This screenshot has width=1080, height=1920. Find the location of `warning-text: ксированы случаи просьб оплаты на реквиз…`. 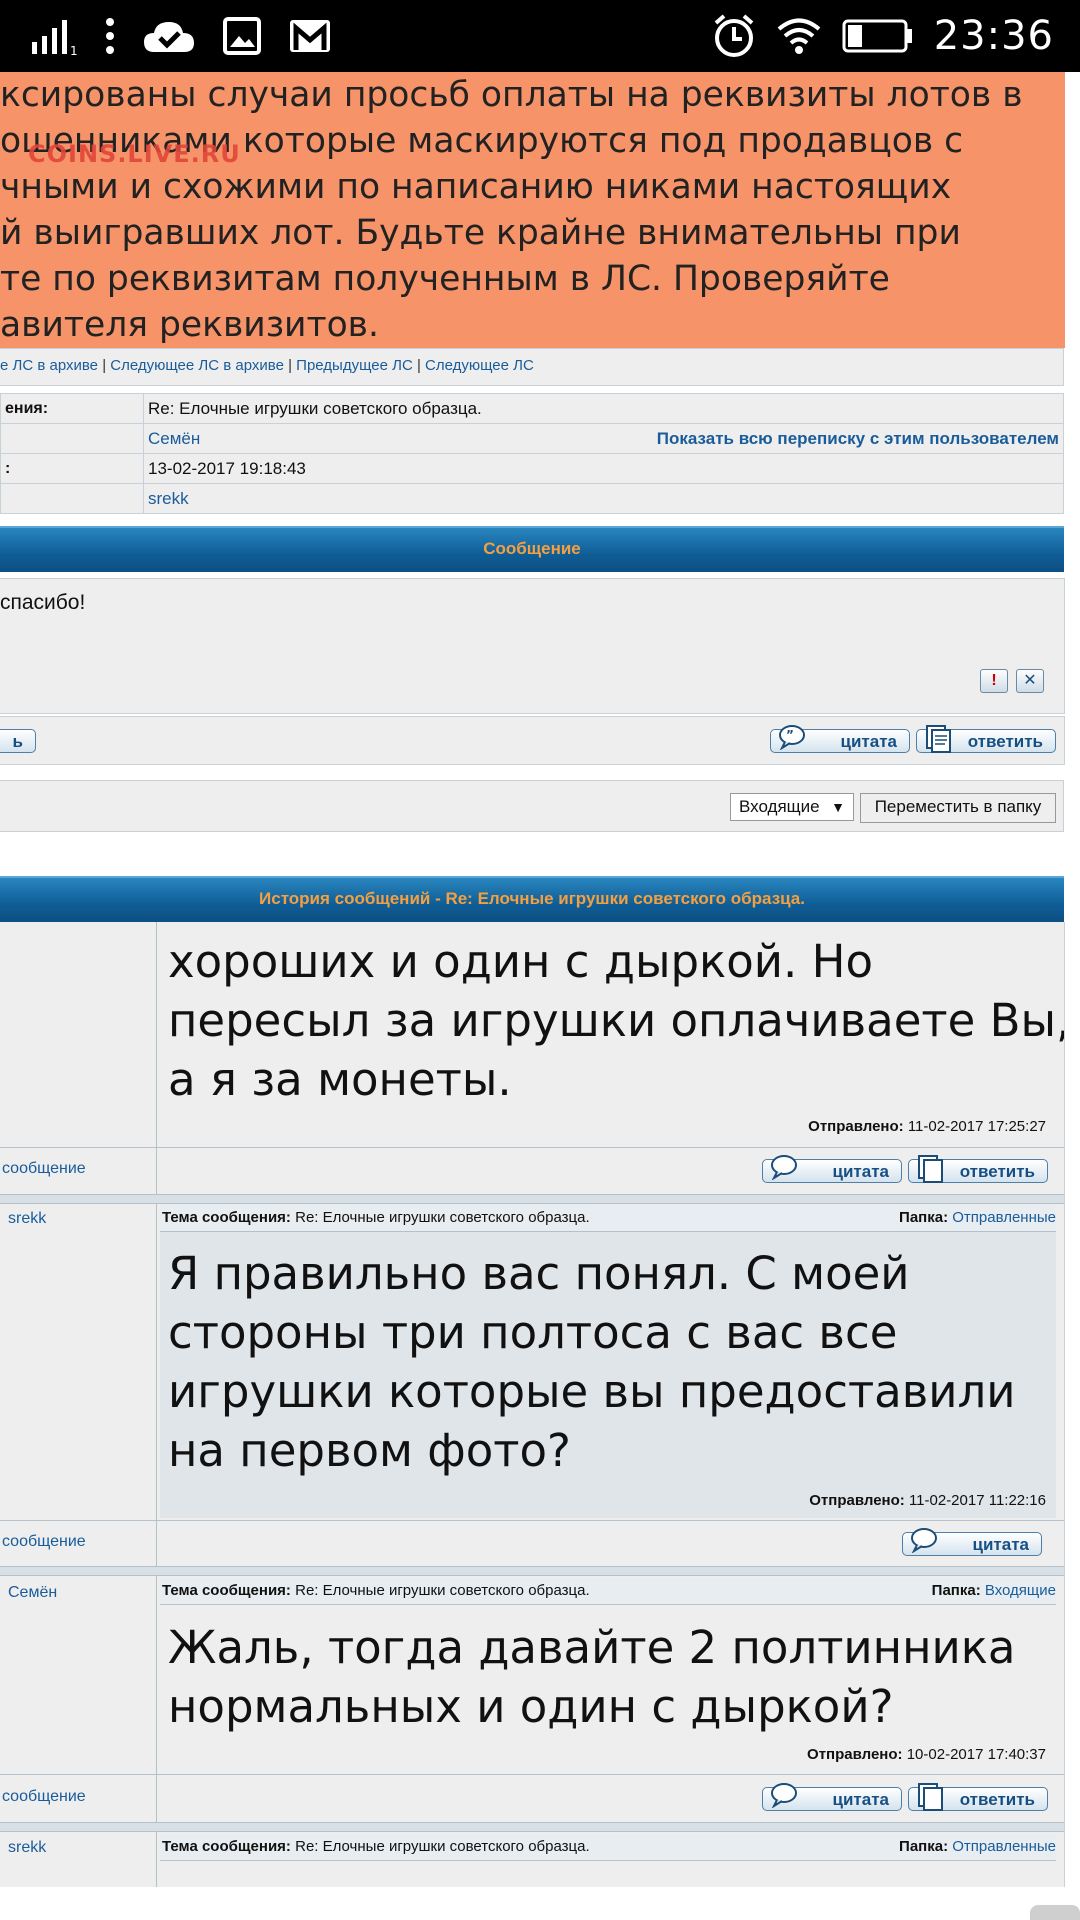

warning-text: ксированы случаи просьб оплаты на реквиз… is located at coordinates (530, 210).